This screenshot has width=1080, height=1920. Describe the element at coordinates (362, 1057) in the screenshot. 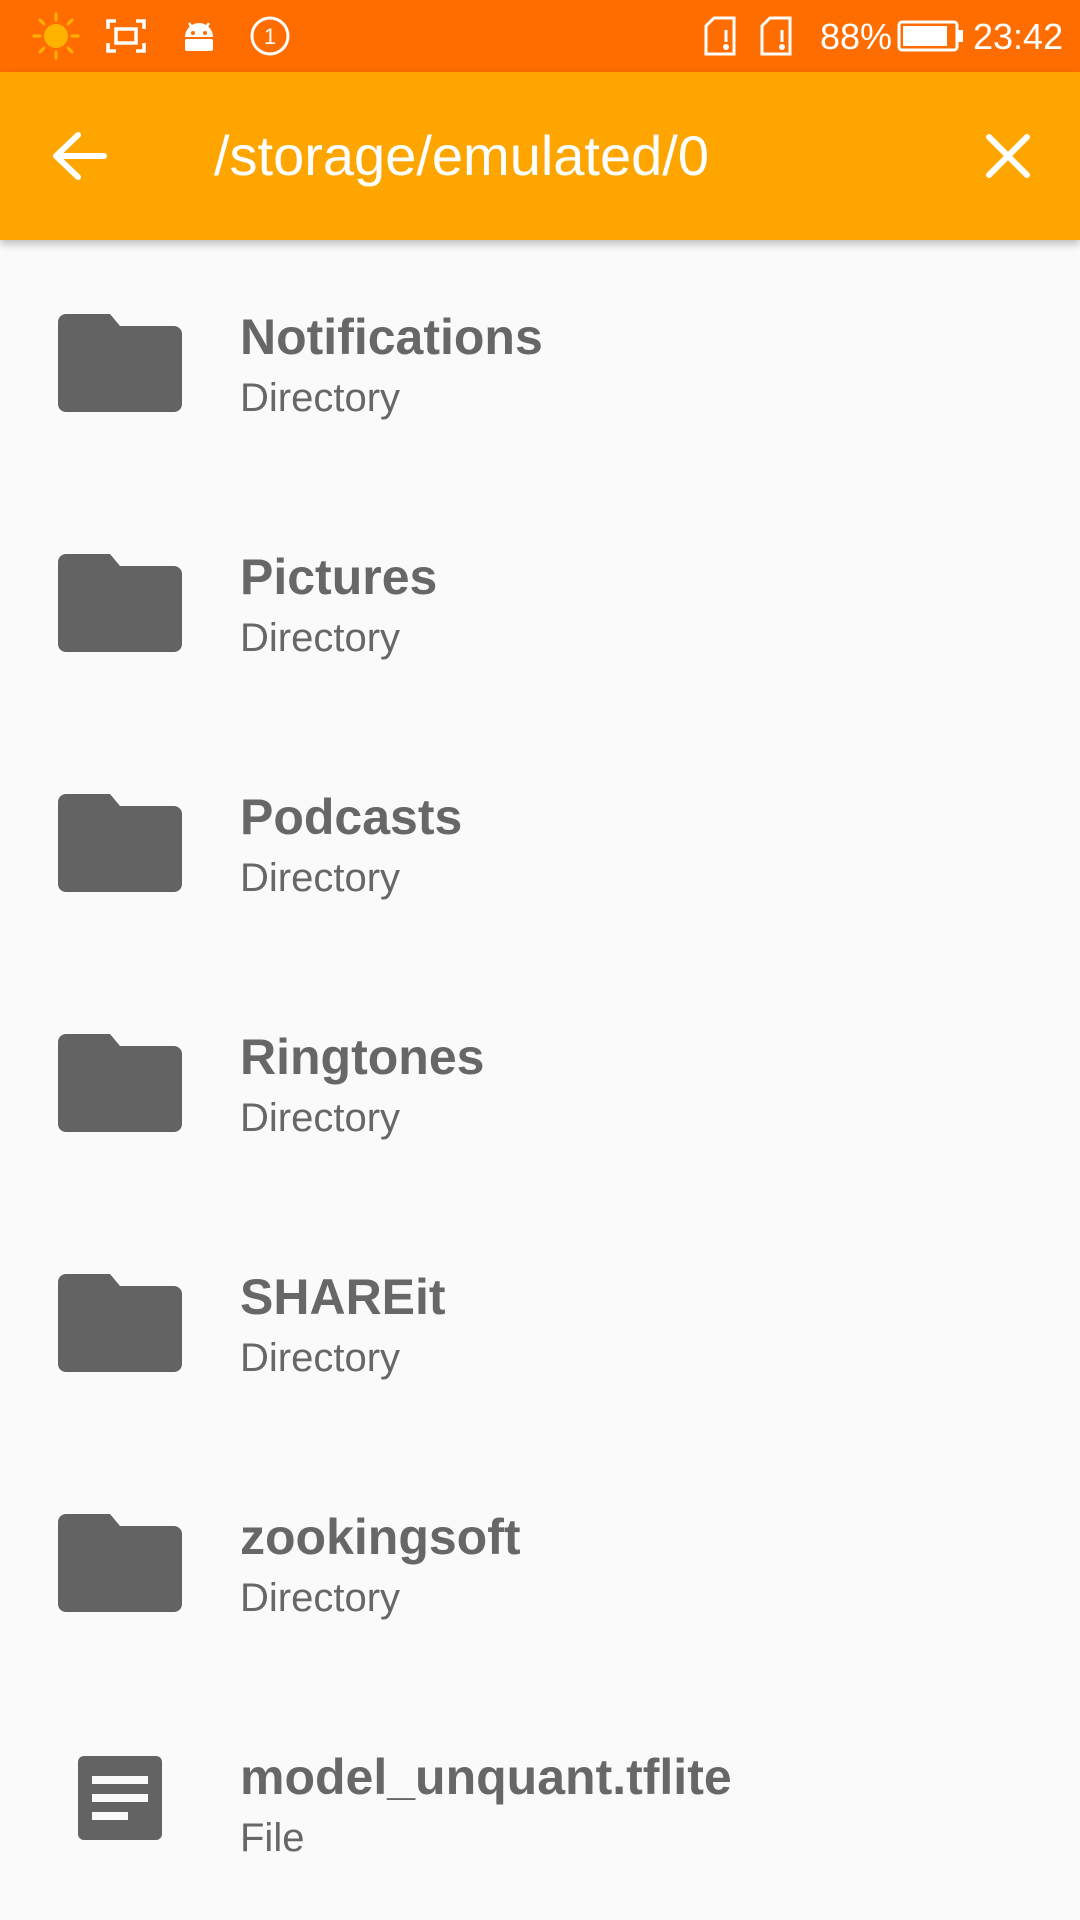

I see `item-name: Ringtones` at that location.